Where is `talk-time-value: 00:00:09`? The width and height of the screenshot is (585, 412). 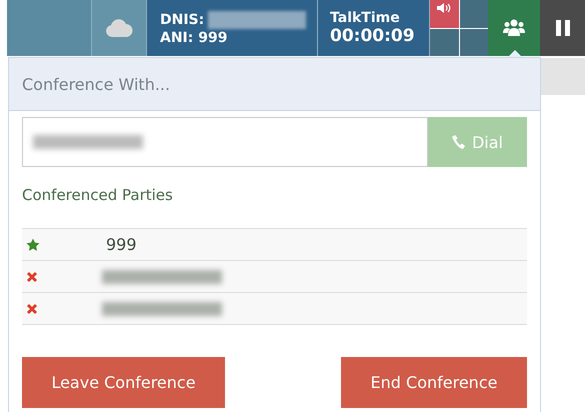 talk-time-value: 00:00:09 is located at coordinates (373, 36).